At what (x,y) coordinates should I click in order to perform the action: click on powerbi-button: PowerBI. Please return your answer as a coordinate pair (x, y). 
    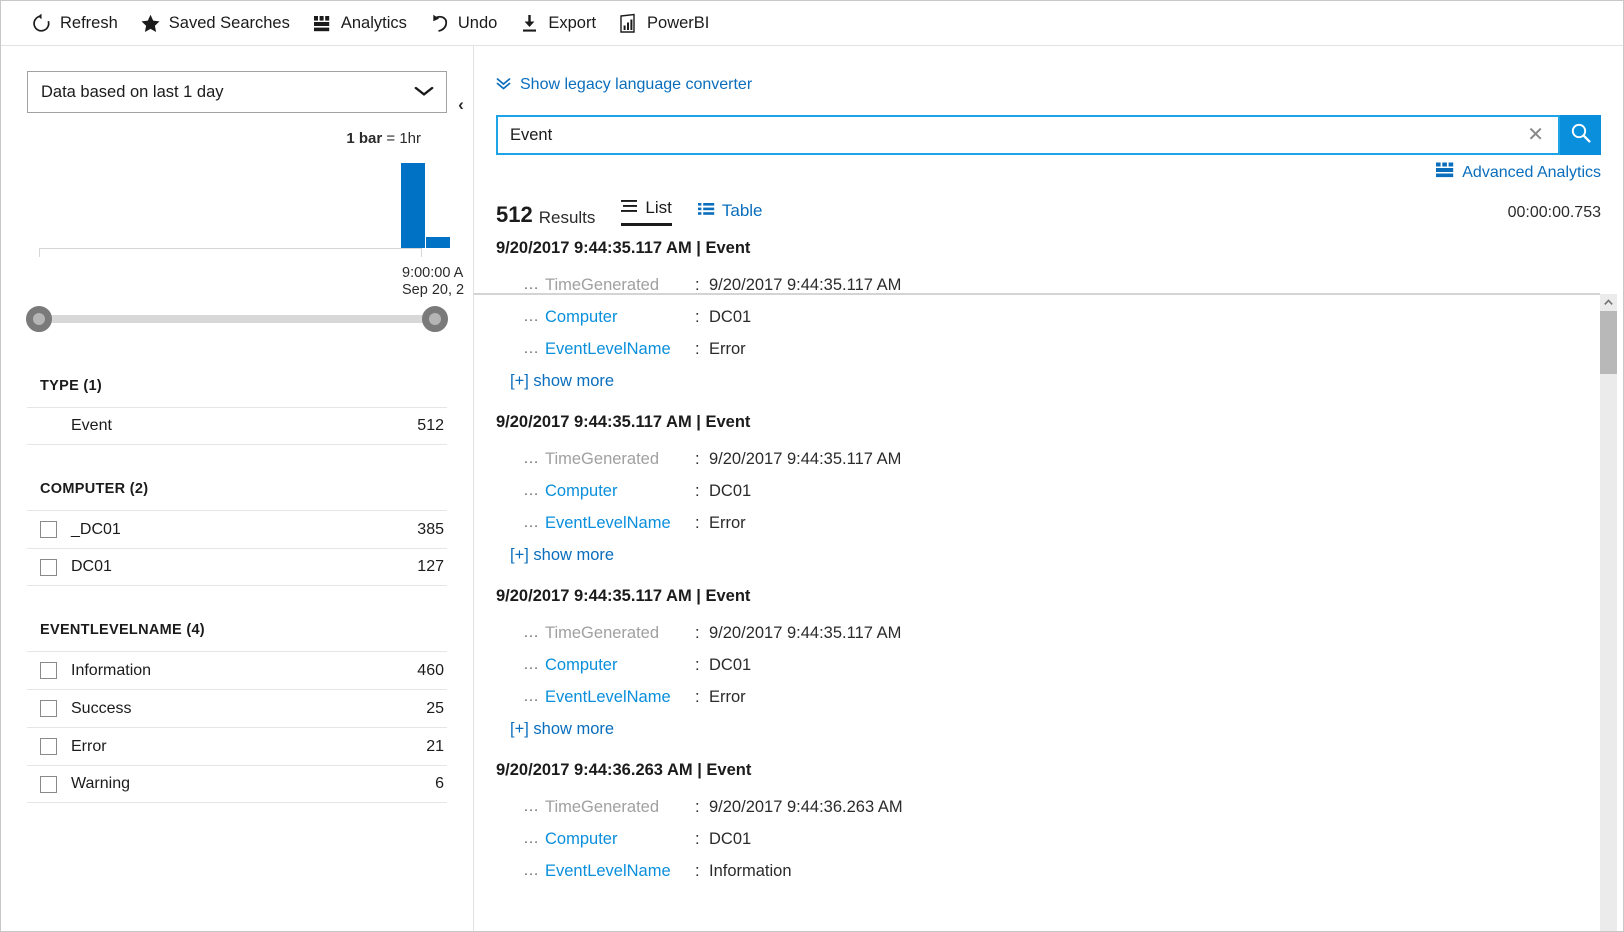
    Looking at the image, I should click on (666, 23).